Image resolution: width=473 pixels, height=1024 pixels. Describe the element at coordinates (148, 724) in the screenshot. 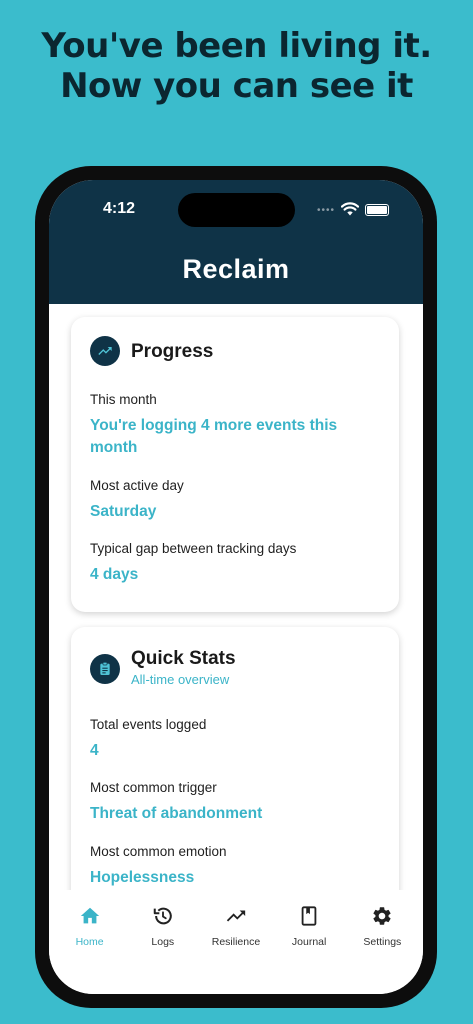

I see `total-events-label: Total events logged` at that location.